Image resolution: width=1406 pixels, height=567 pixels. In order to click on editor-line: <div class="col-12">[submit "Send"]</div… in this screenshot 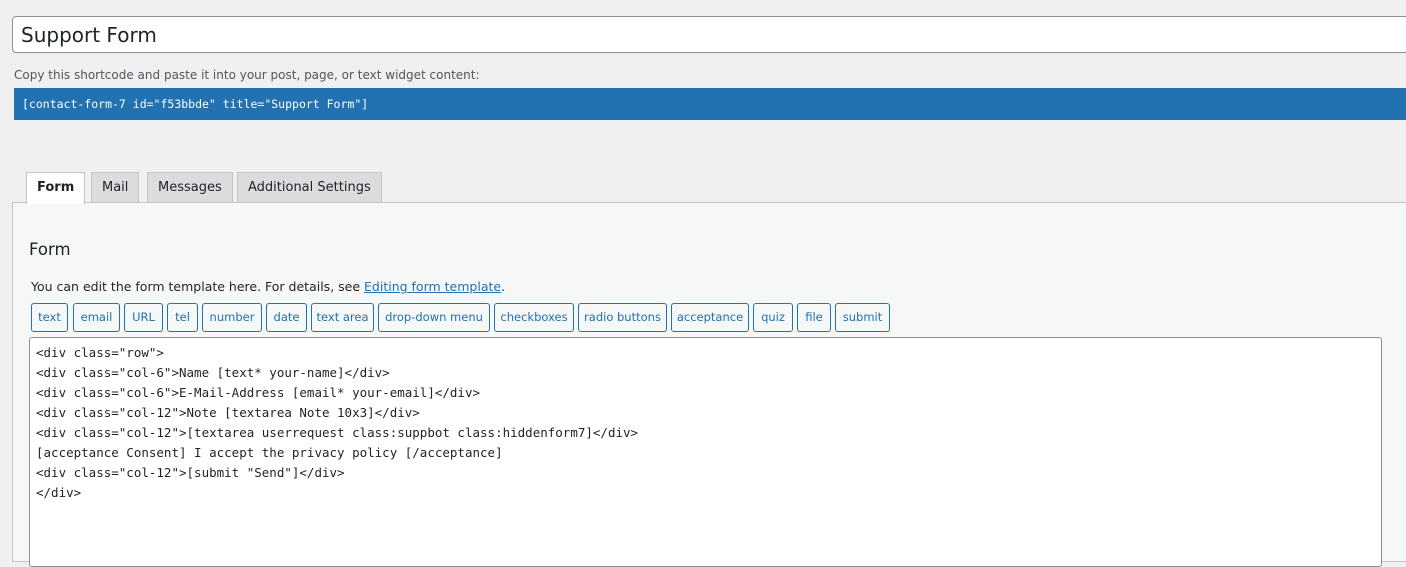, I will do `click(190, 472)`.